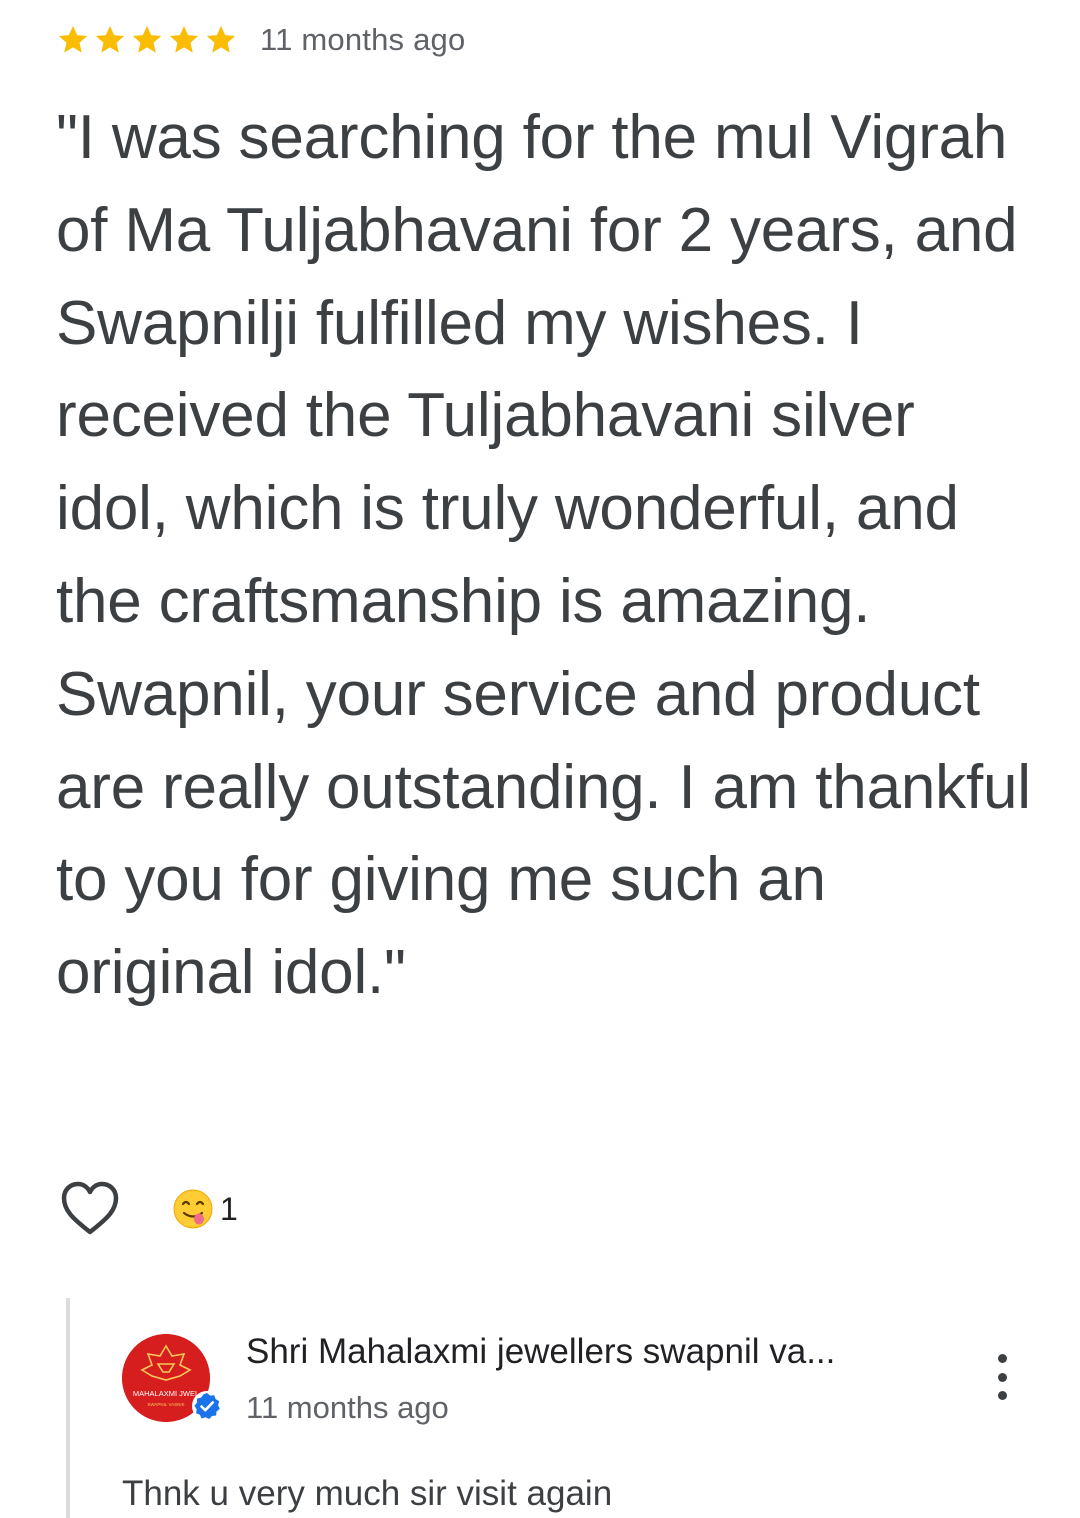 This screenshot has width=1080, height=1518. I want to click on emoji-count: 1, so click(229, 1208).